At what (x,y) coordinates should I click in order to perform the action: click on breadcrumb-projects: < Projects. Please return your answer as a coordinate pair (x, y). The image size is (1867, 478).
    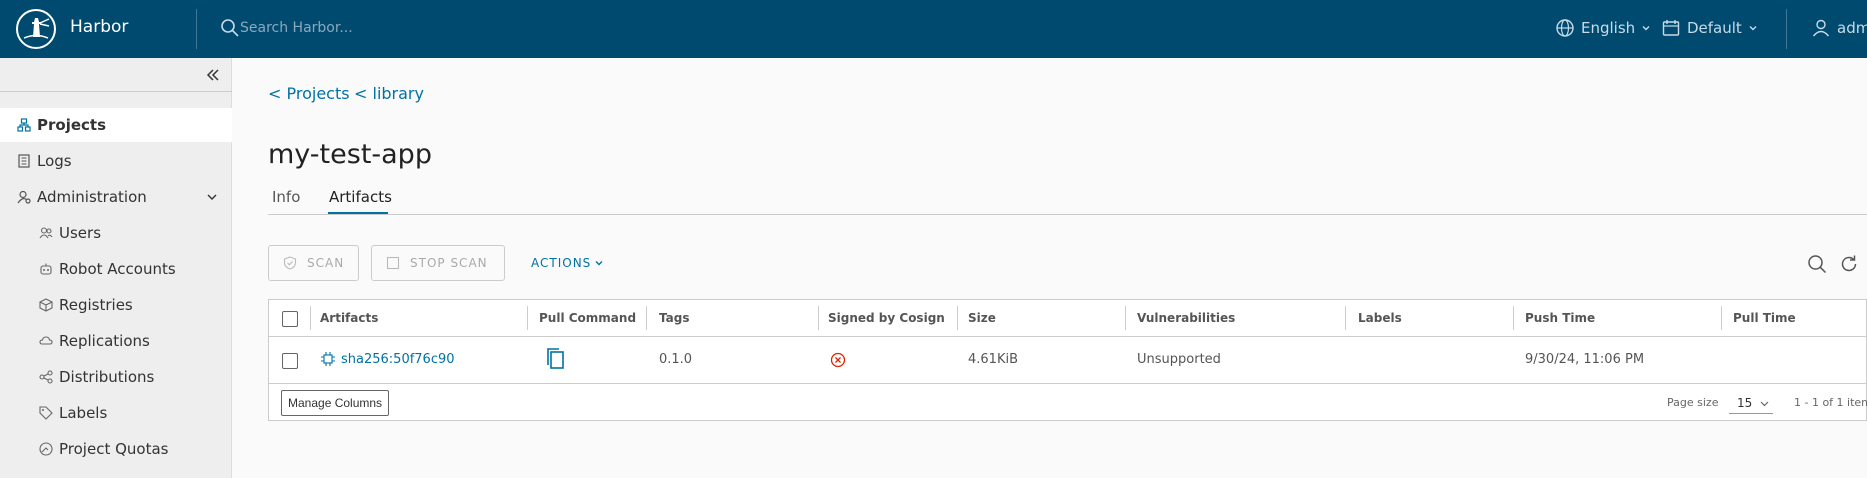
    Looking at the image, I should click on (309, 93).